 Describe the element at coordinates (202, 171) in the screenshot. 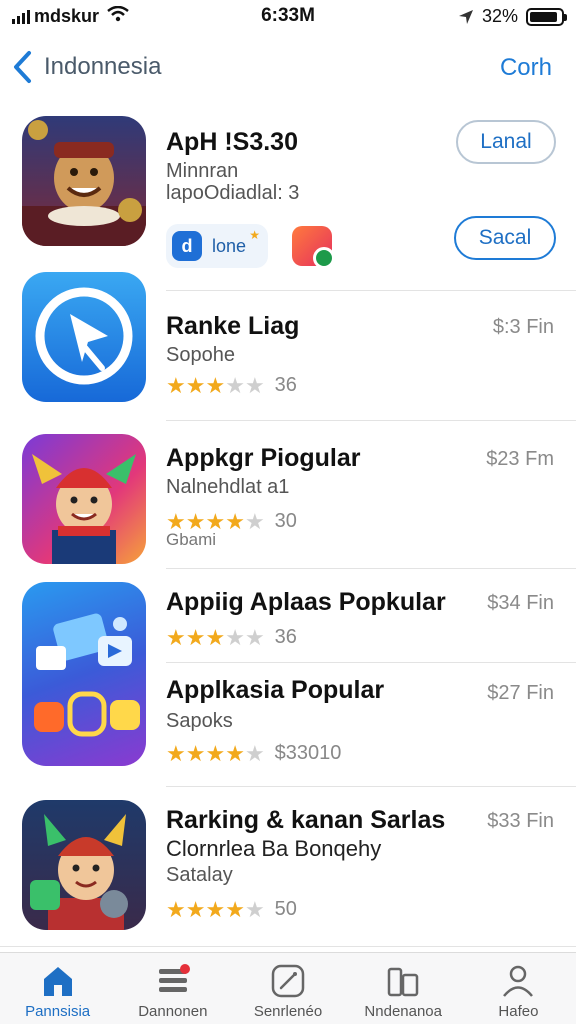

I see `app-subtitle: Minnran` at that location.